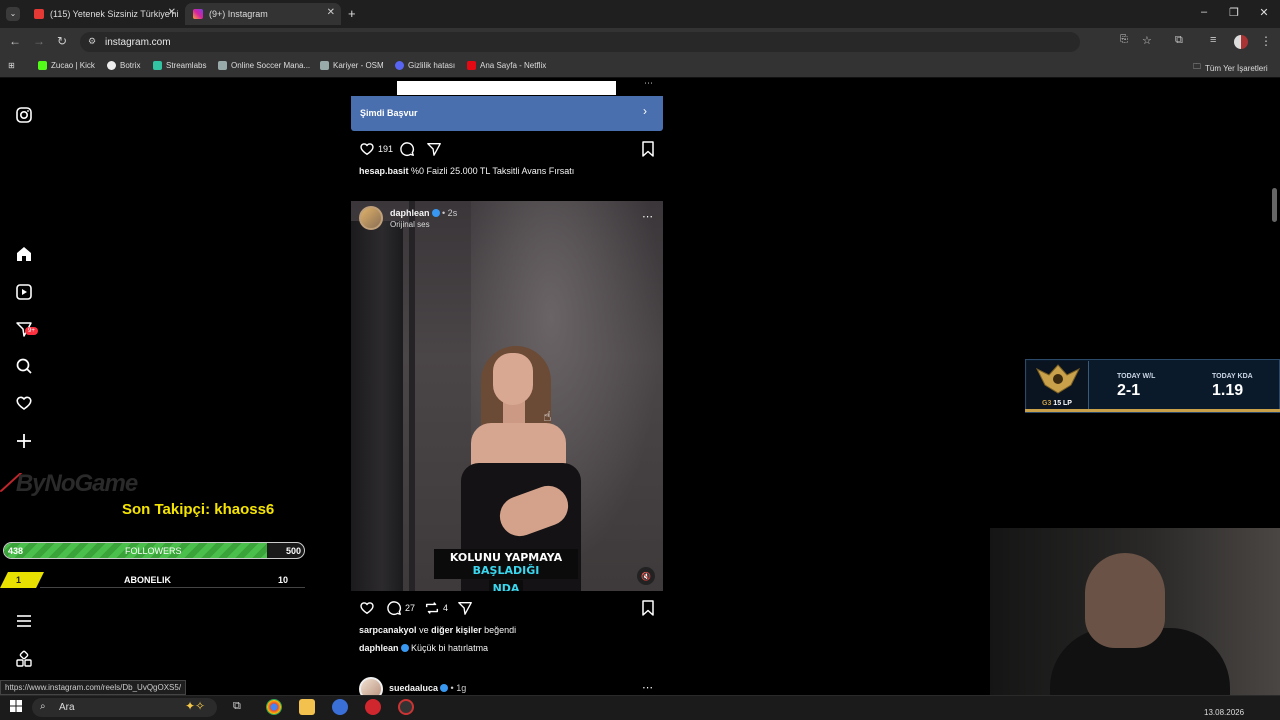  Describe the element at coordinates (1234, 12) in the screenshot. I see `restore-icon: ❐` at that location.